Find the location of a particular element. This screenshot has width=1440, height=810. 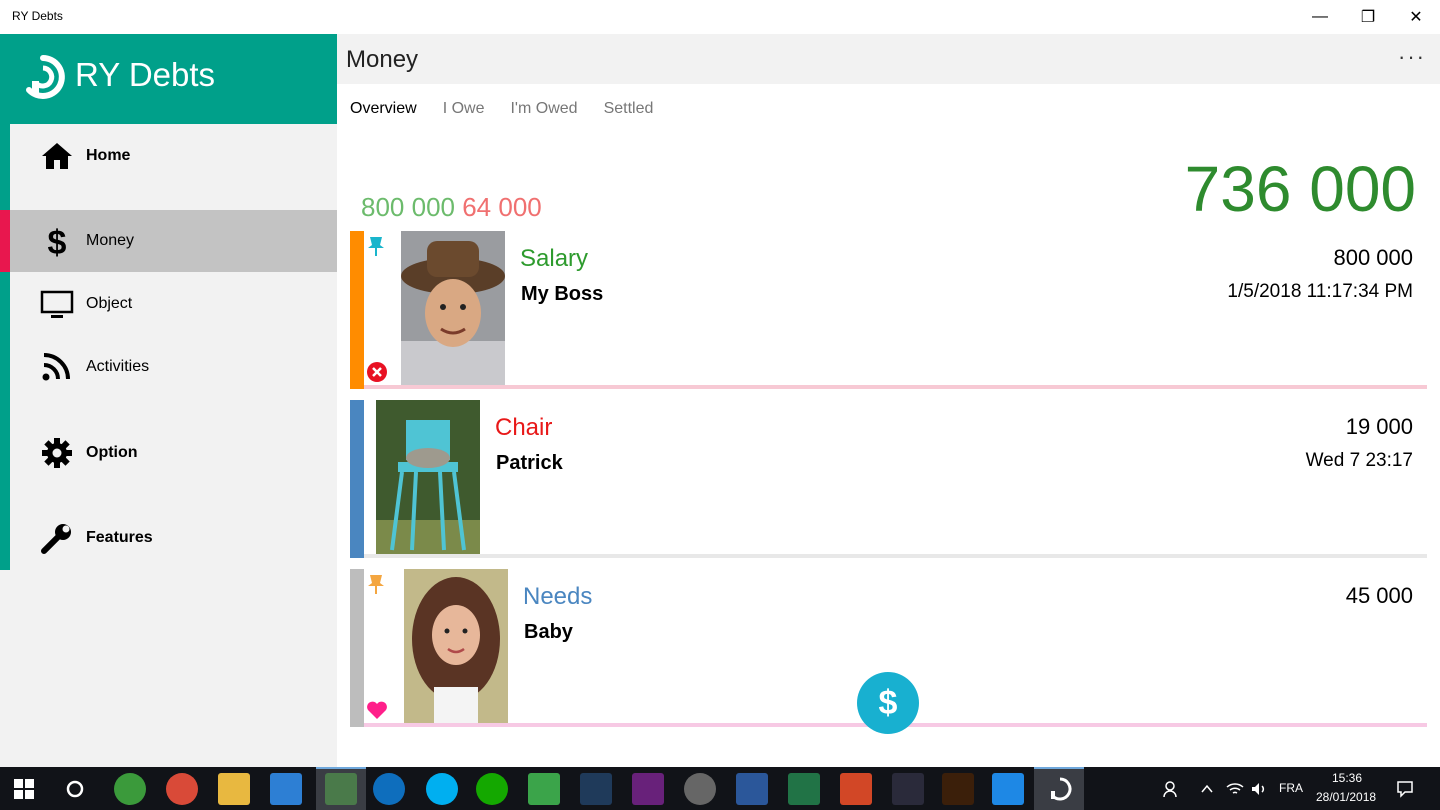

visual-studio-icon is located at coordinates (648, 789).